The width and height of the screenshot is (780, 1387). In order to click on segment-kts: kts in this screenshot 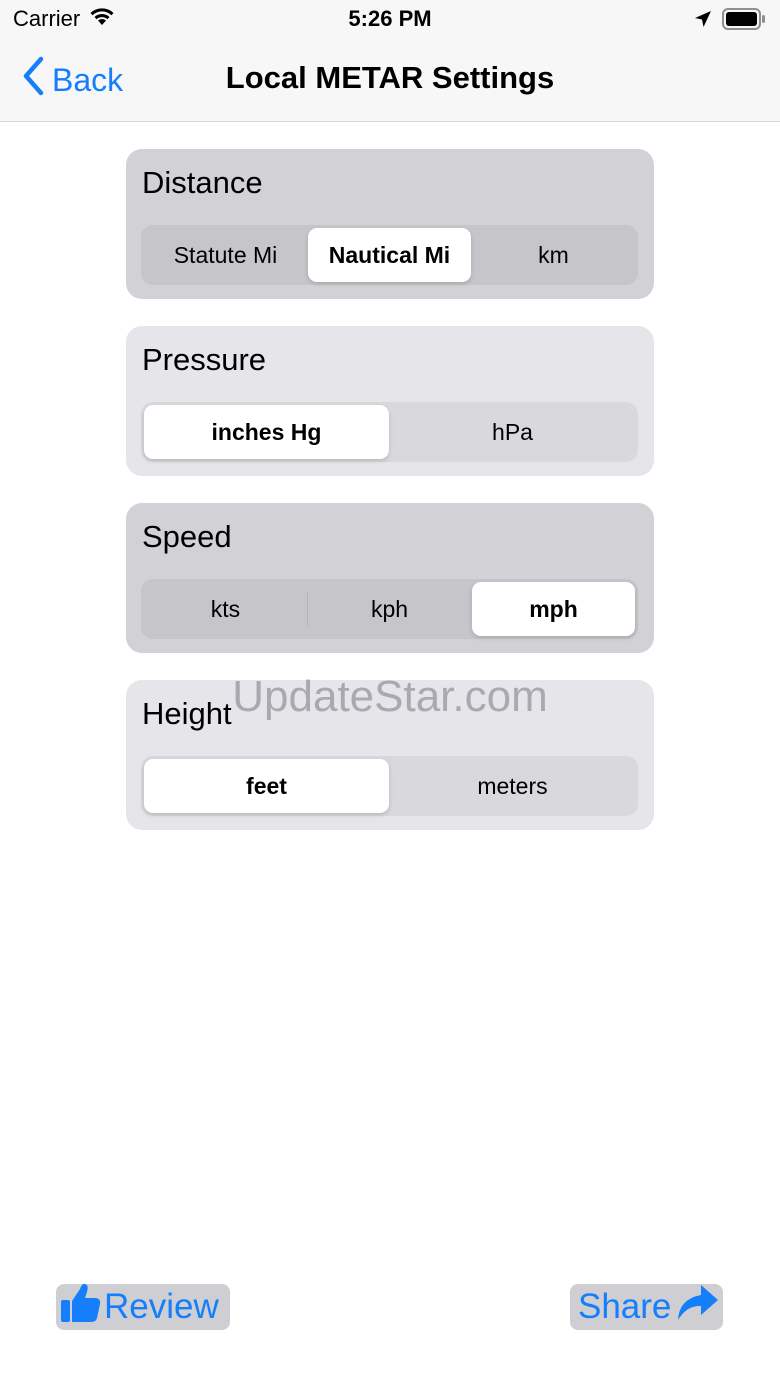, I will do `click(225, 609)`.